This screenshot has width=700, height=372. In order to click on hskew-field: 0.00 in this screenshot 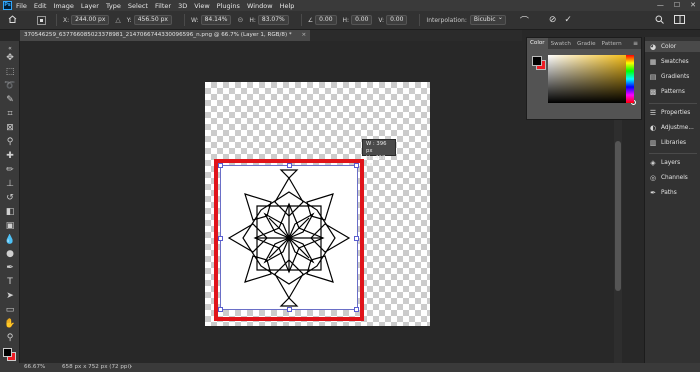, I will do `click(362, 20)`.